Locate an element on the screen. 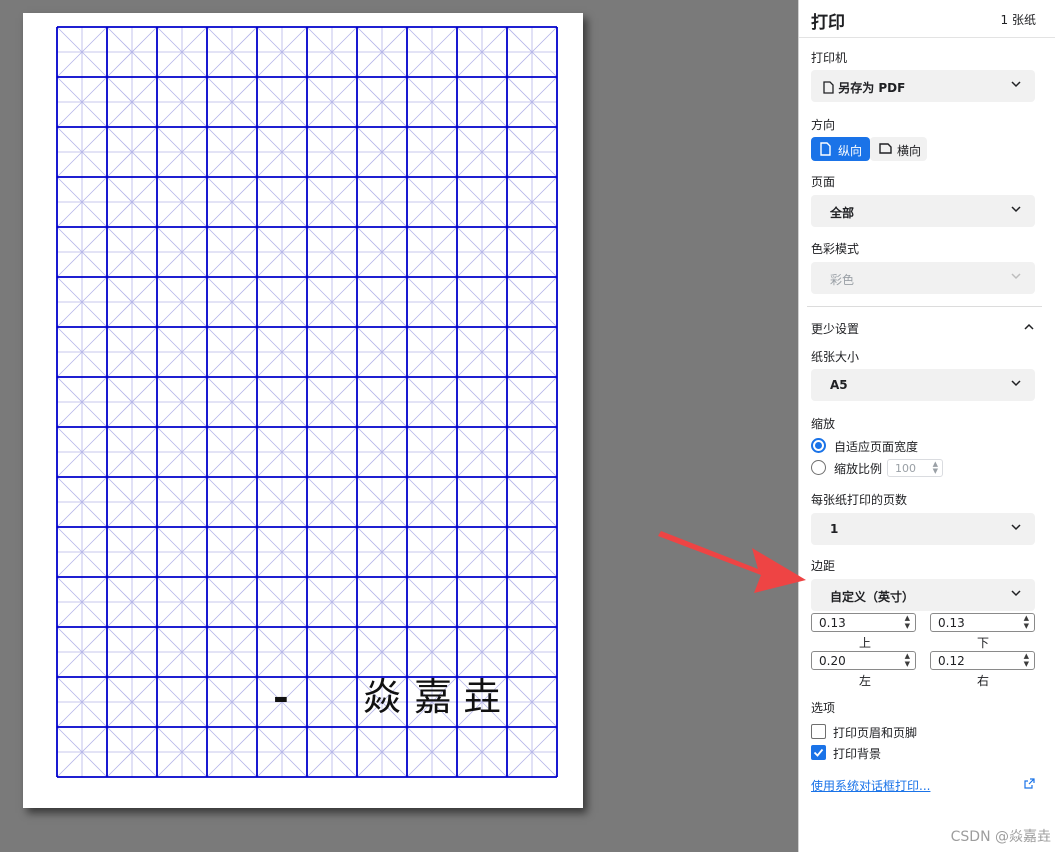  paper-text-dash: - is located at coordinates (281, 696).